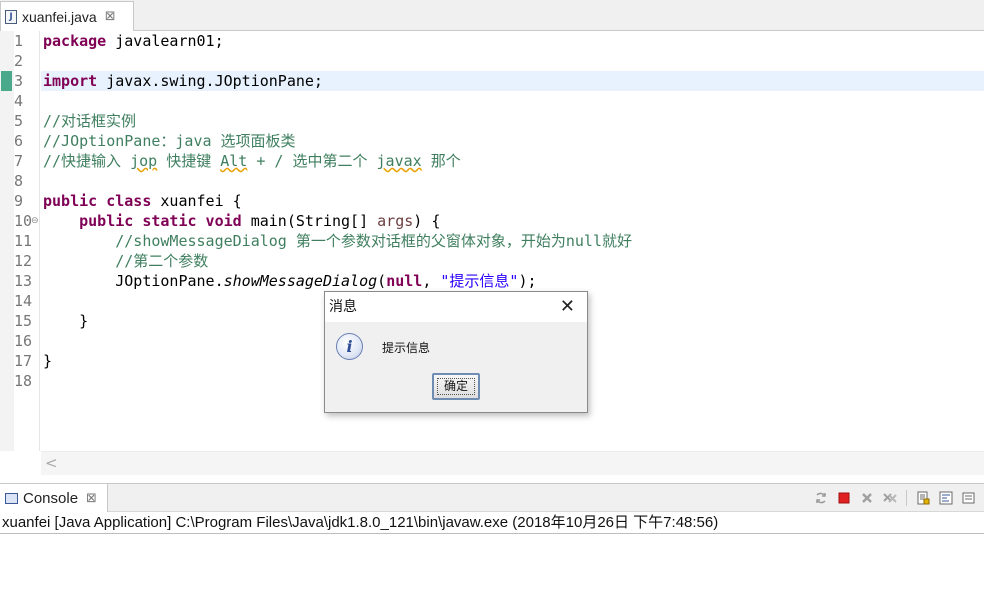 The image size is (984, 609). I want to click on keyword: public class, so click(97, 201).